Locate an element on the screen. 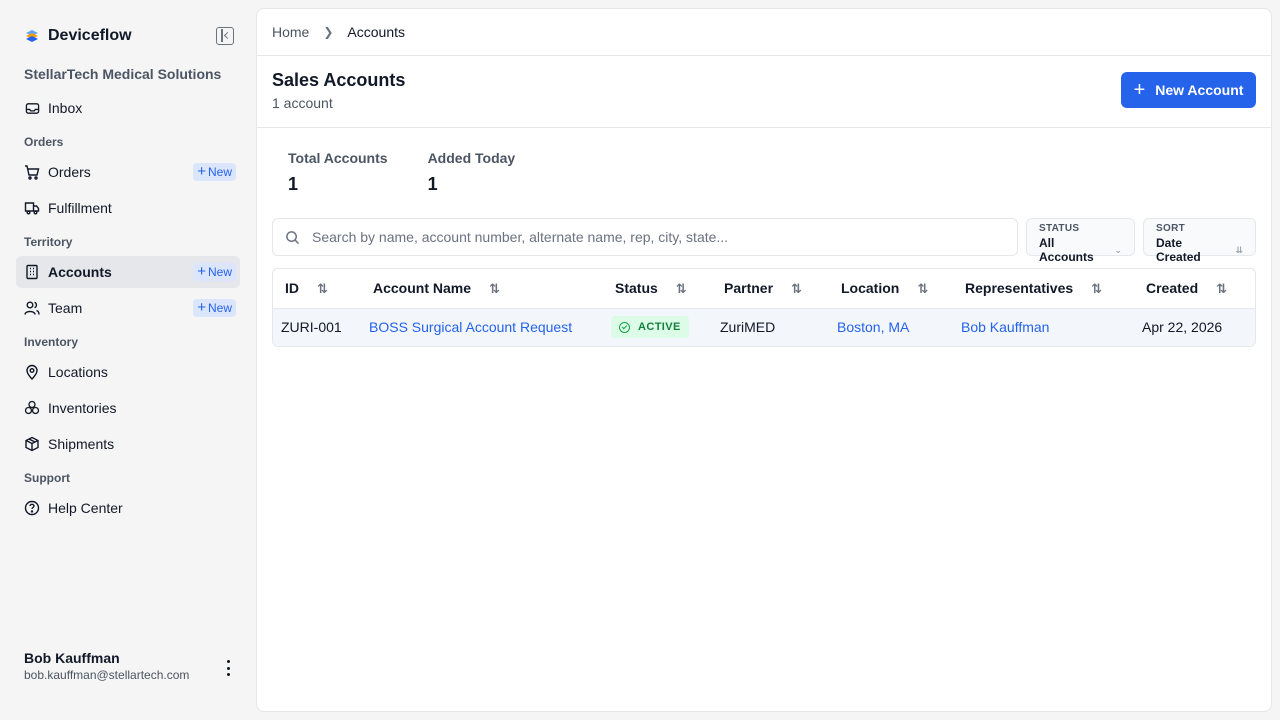  sidebar-item-label: Locations is located at coordinates (78, 372).